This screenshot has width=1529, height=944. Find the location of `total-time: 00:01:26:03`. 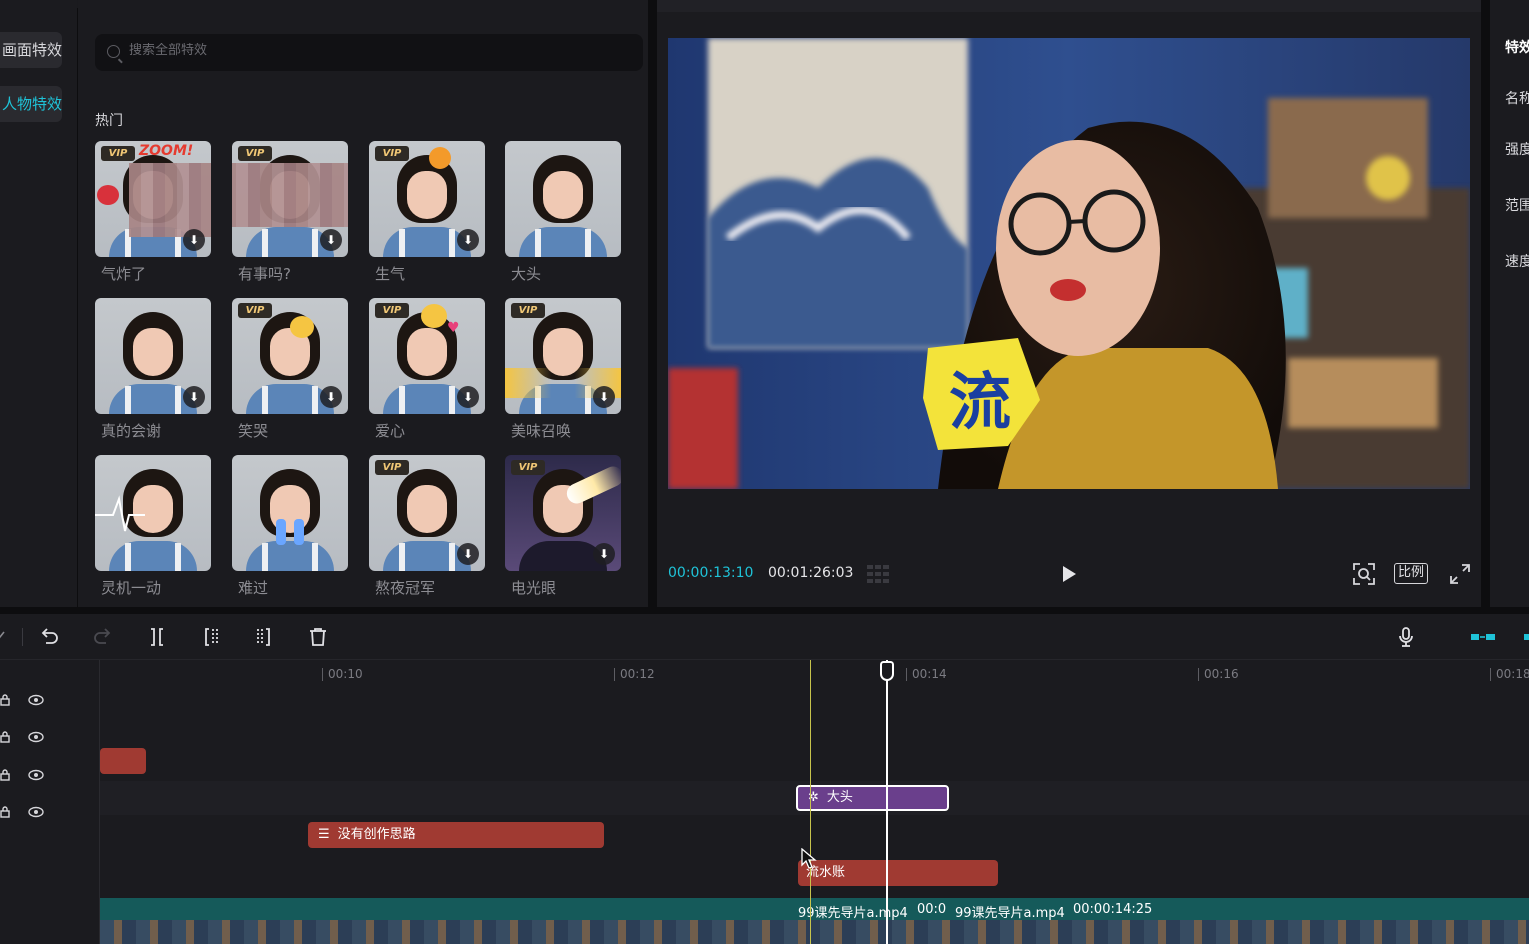

total-time: 00:01:26:03 is located at coordinates (811, 573).